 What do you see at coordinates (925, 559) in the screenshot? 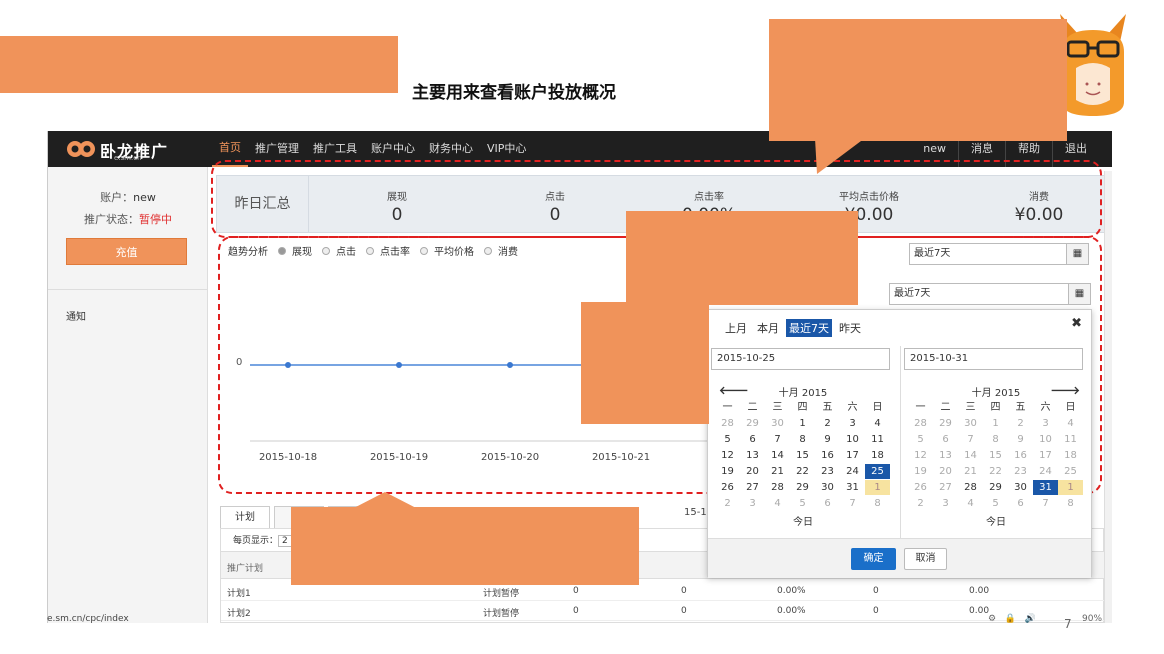
I see `cancel-button: 取消` at bounding box center [925, 559].